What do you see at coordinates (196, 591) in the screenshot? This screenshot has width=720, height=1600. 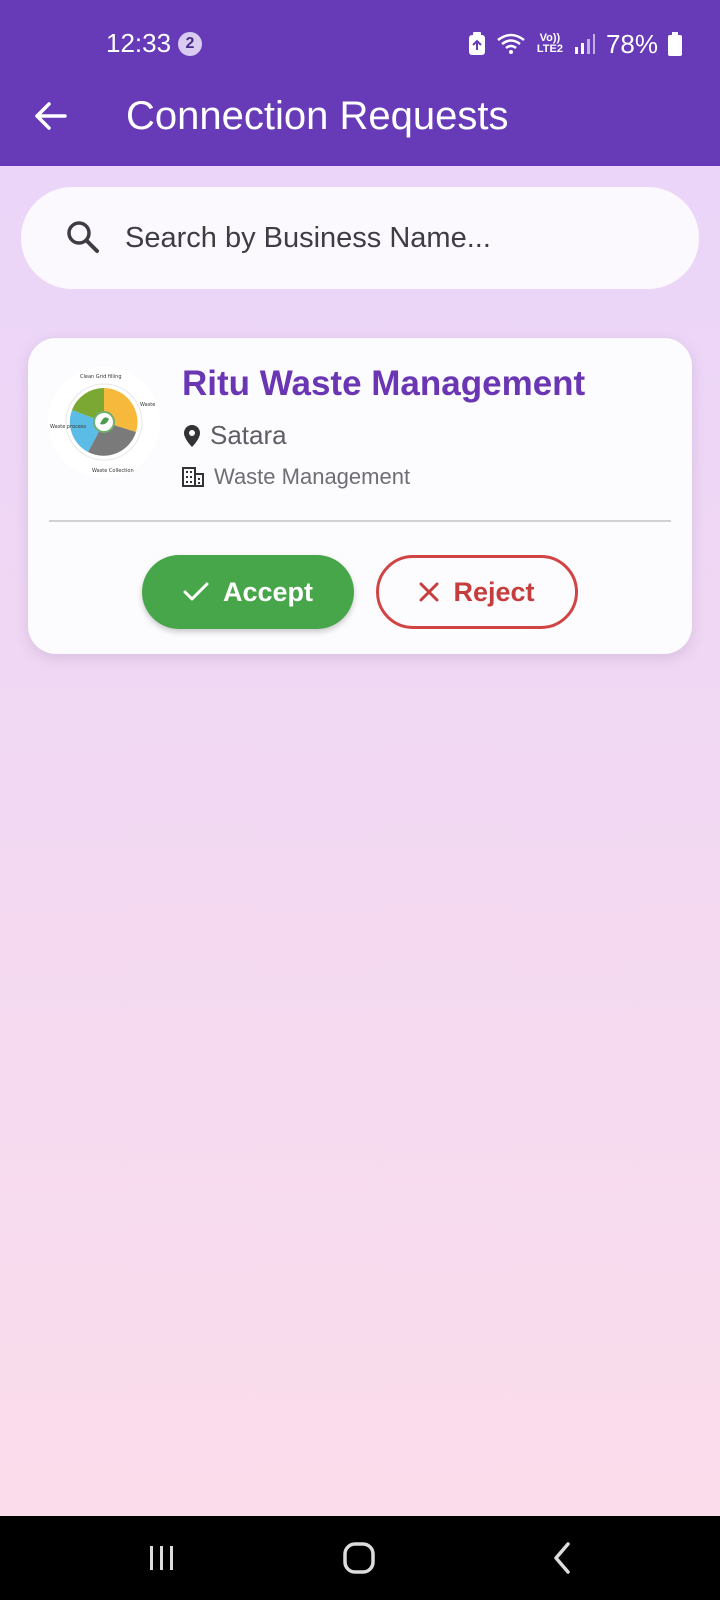 I see `check-icon` at bounding box center [196, 591].